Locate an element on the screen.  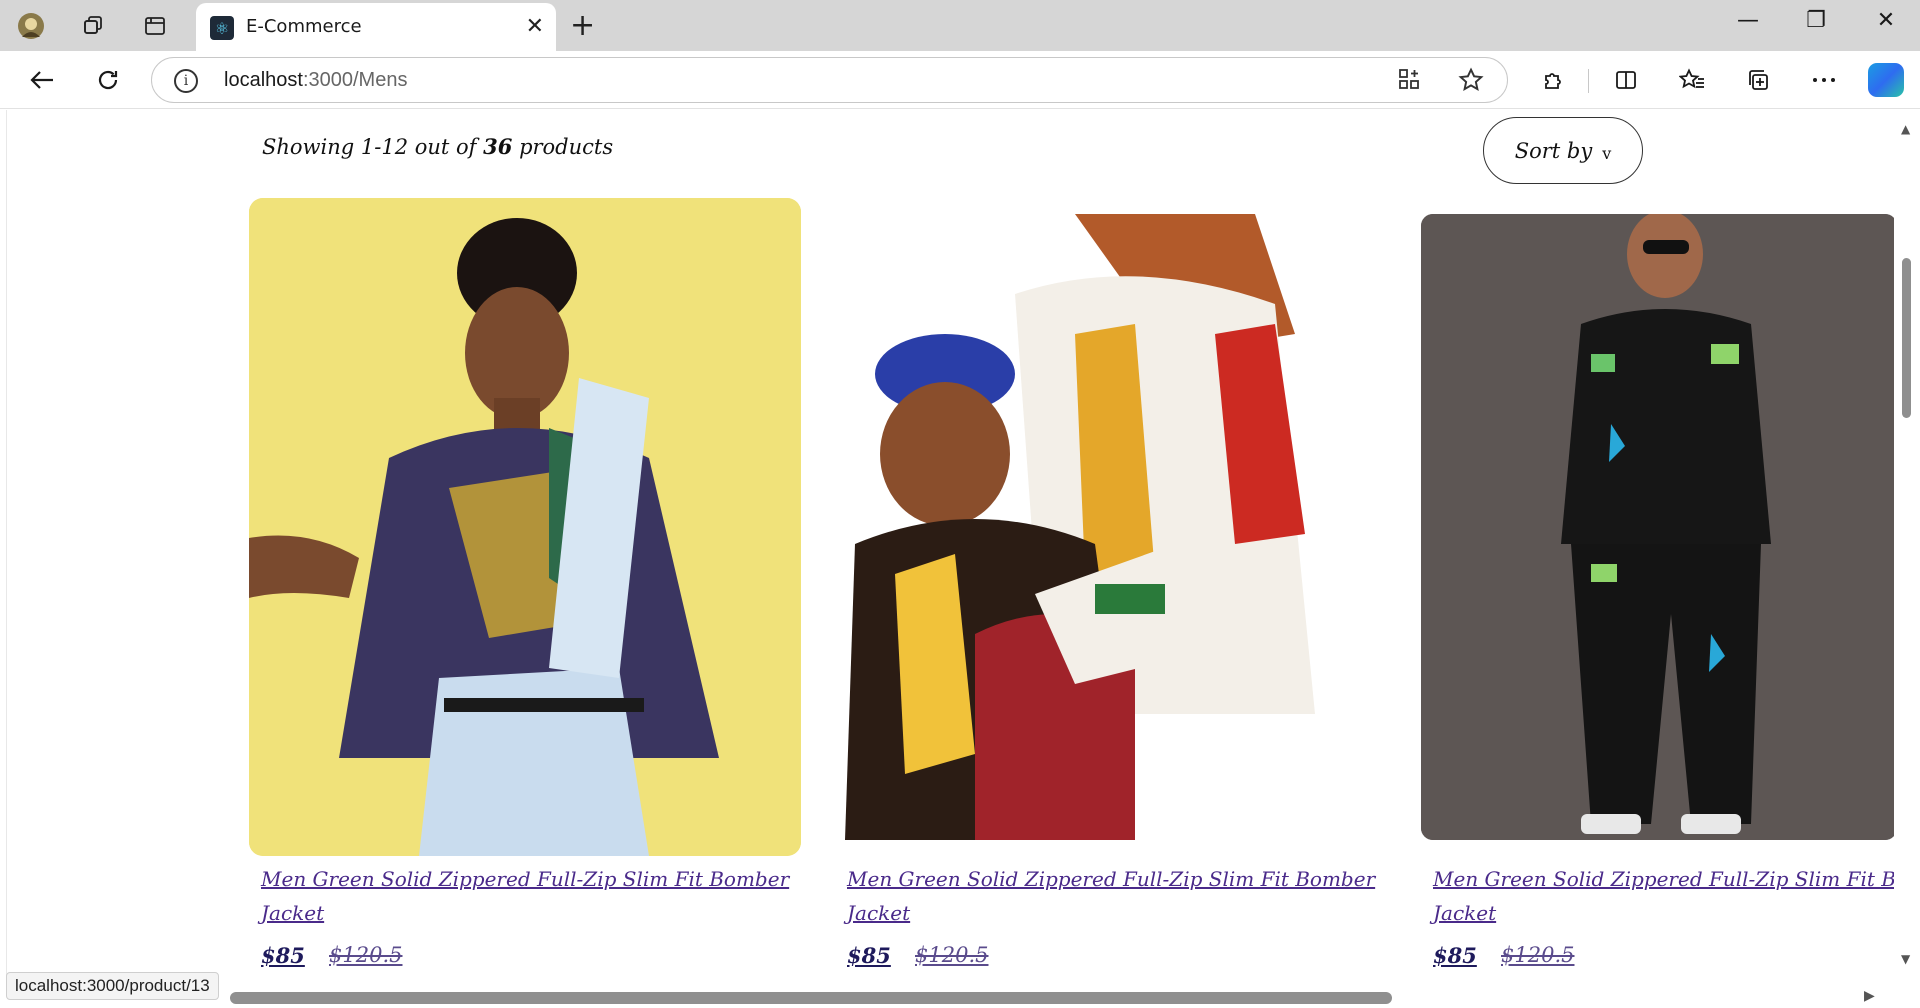
url-path: :3000/Mens is located at coordinates (355, 80).